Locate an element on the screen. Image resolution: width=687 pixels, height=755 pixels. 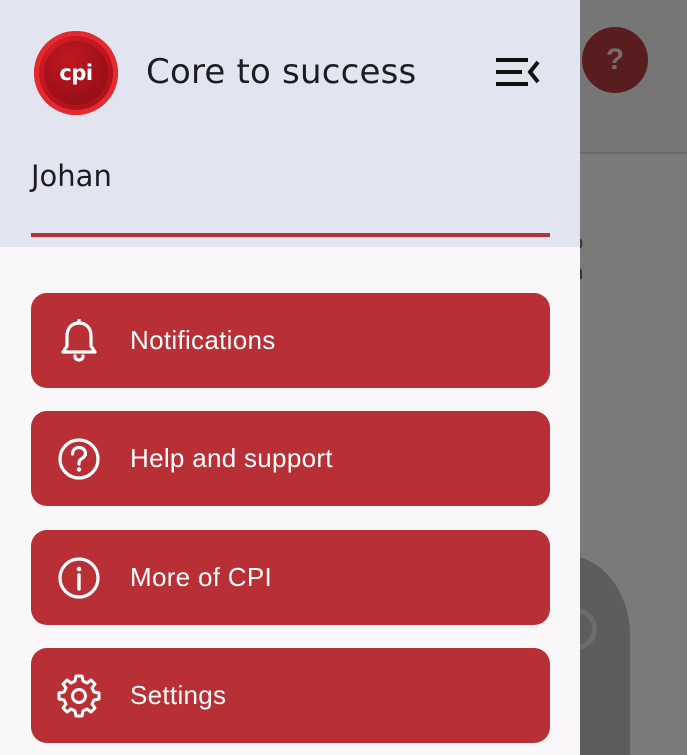
help-circle-icon is located at coordinates (79, 459).